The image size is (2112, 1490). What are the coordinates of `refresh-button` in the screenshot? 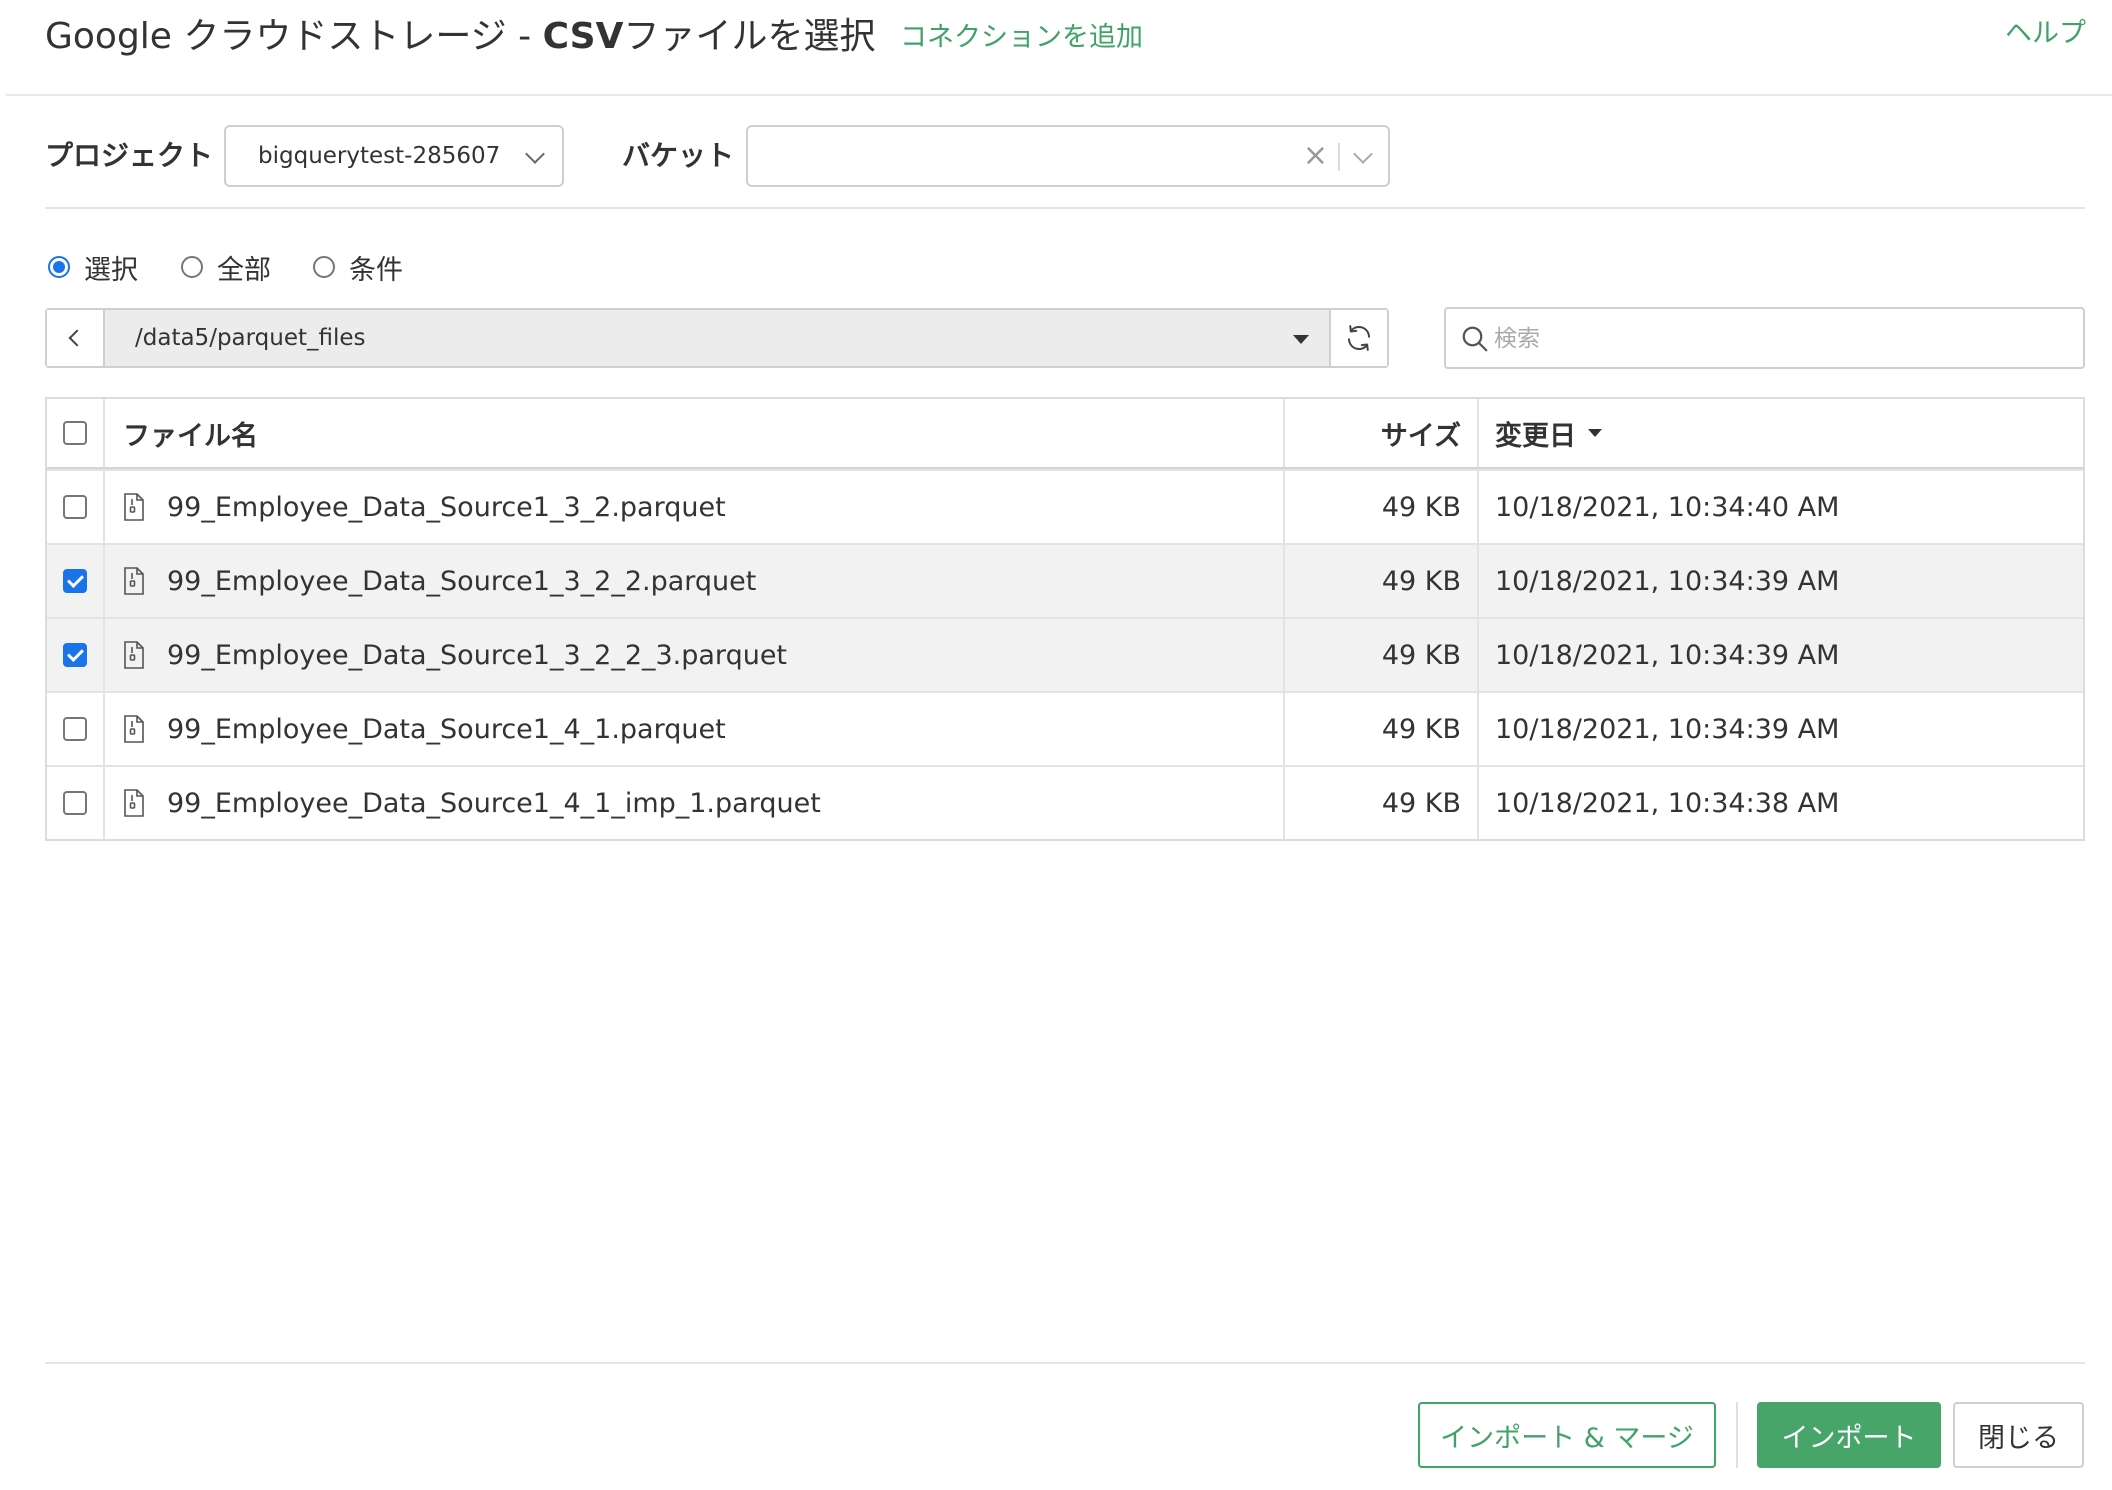 It's located at (1358, 338).